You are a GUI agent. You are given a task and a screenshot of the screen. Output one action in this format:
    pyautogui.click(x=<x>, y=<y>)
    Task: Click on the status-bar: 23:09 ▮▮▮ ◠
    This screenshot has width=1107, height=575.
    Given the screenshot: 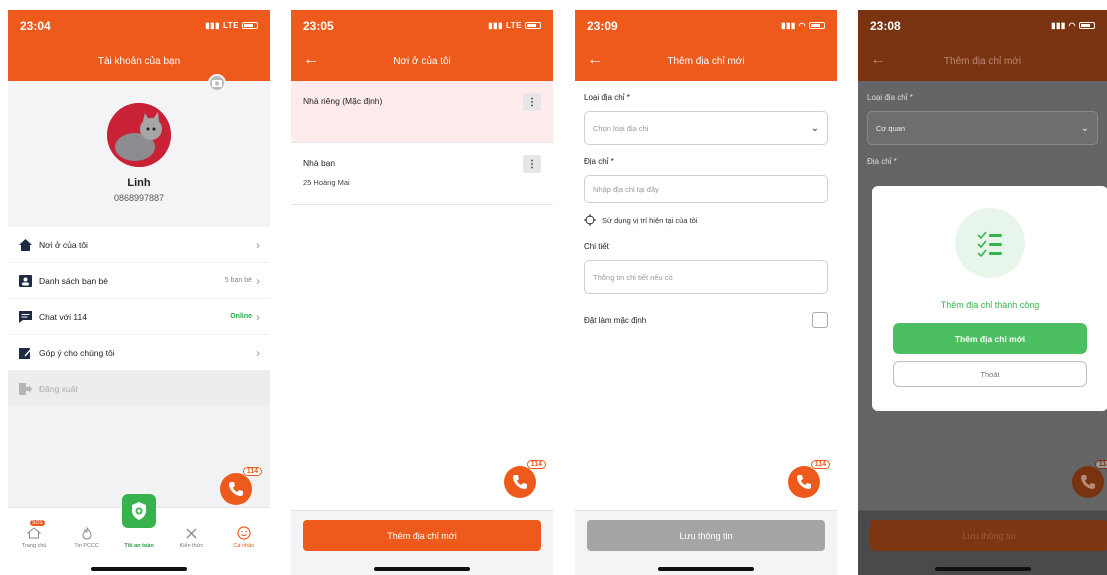 What is the action you would take?
    pyautogui.click(x=706, y=25)
    